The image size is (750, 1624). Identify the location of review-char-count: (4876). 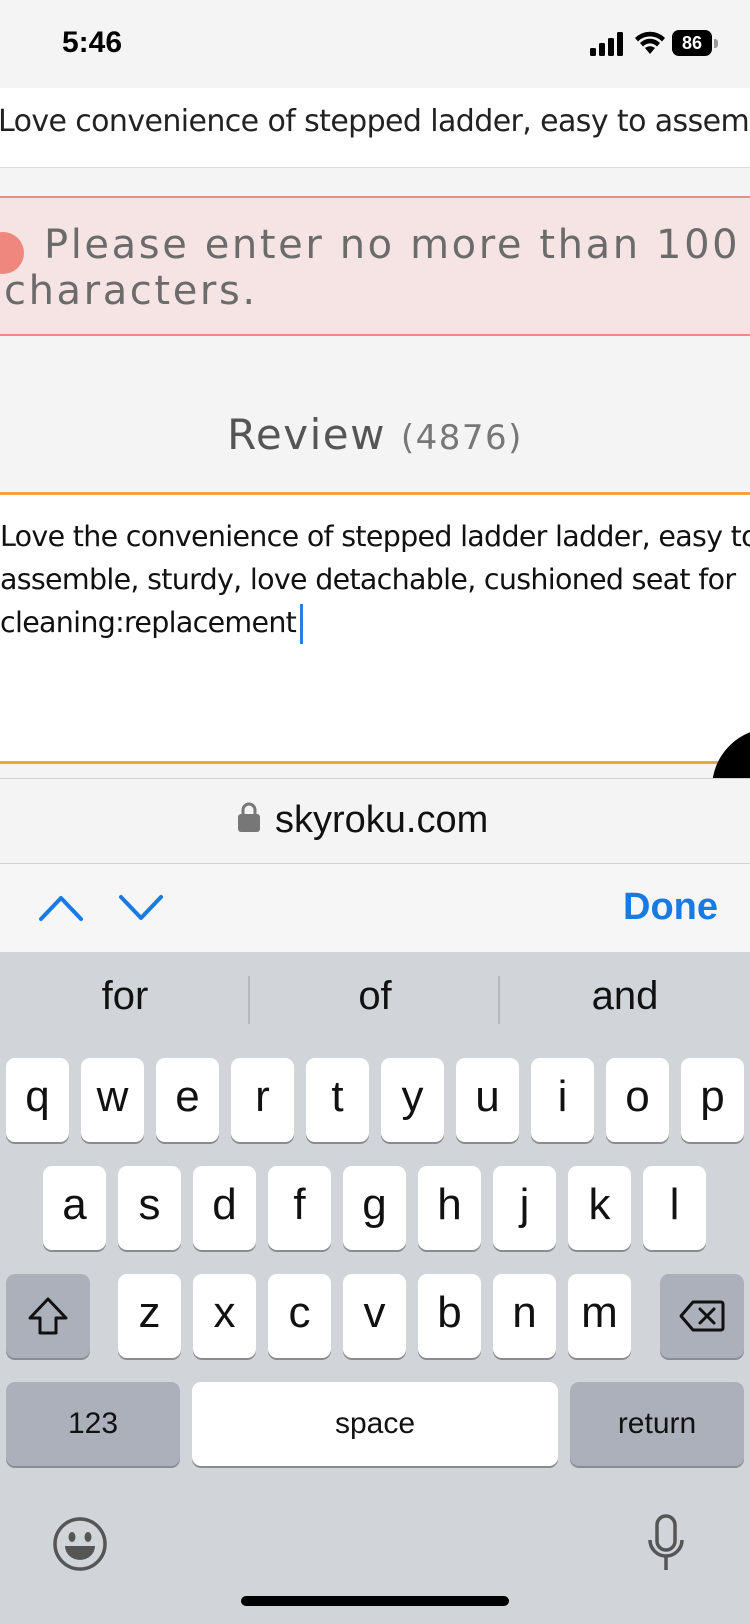
(461, 438).